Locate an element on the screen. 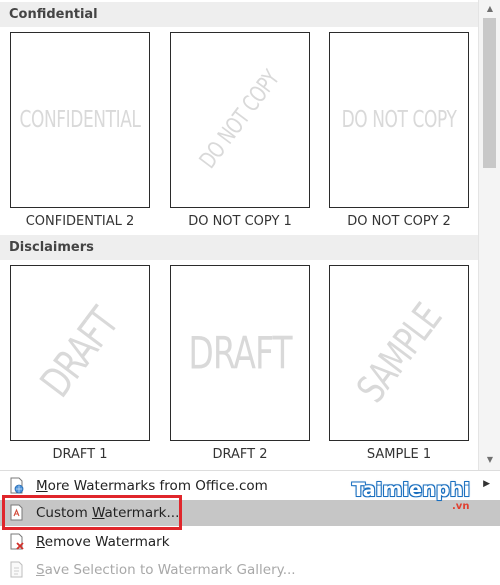  scroll-up-arrow-icon: ▲ is located at coordinates (489, 8).